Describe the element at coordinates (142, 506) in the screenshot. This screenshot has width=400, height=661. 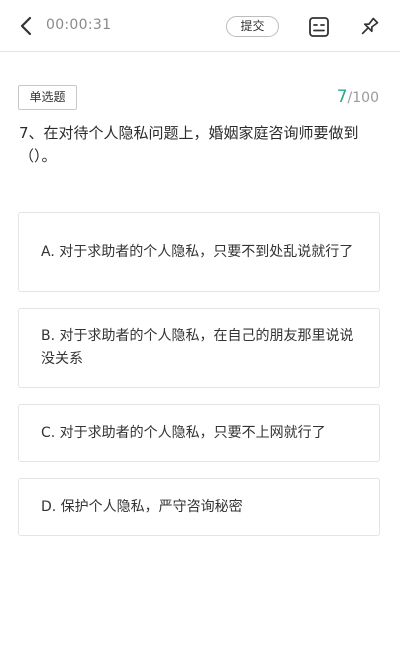
I see `option-d-text: D. 保护个人隐私，严守咨询秘密` at that location.